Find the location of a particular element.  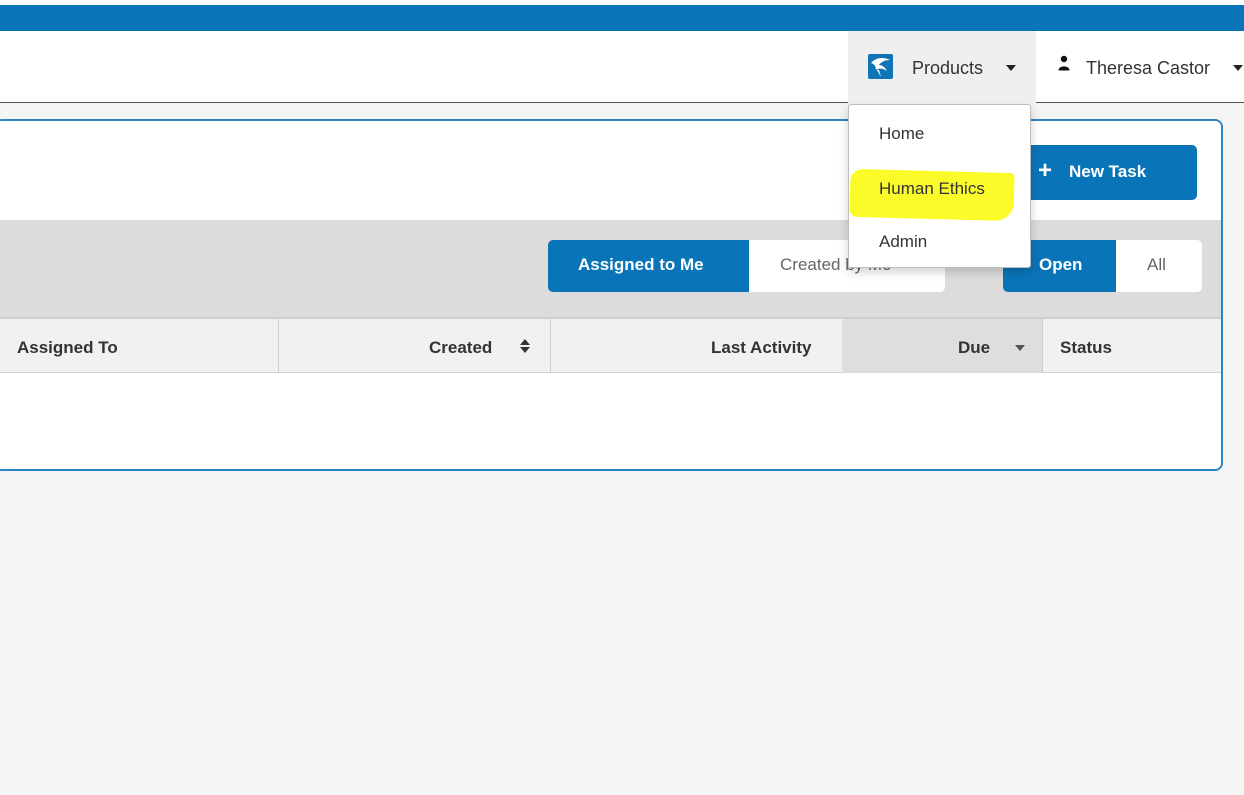

menu-item-home-label: Home is located at coordinates (902, 133).